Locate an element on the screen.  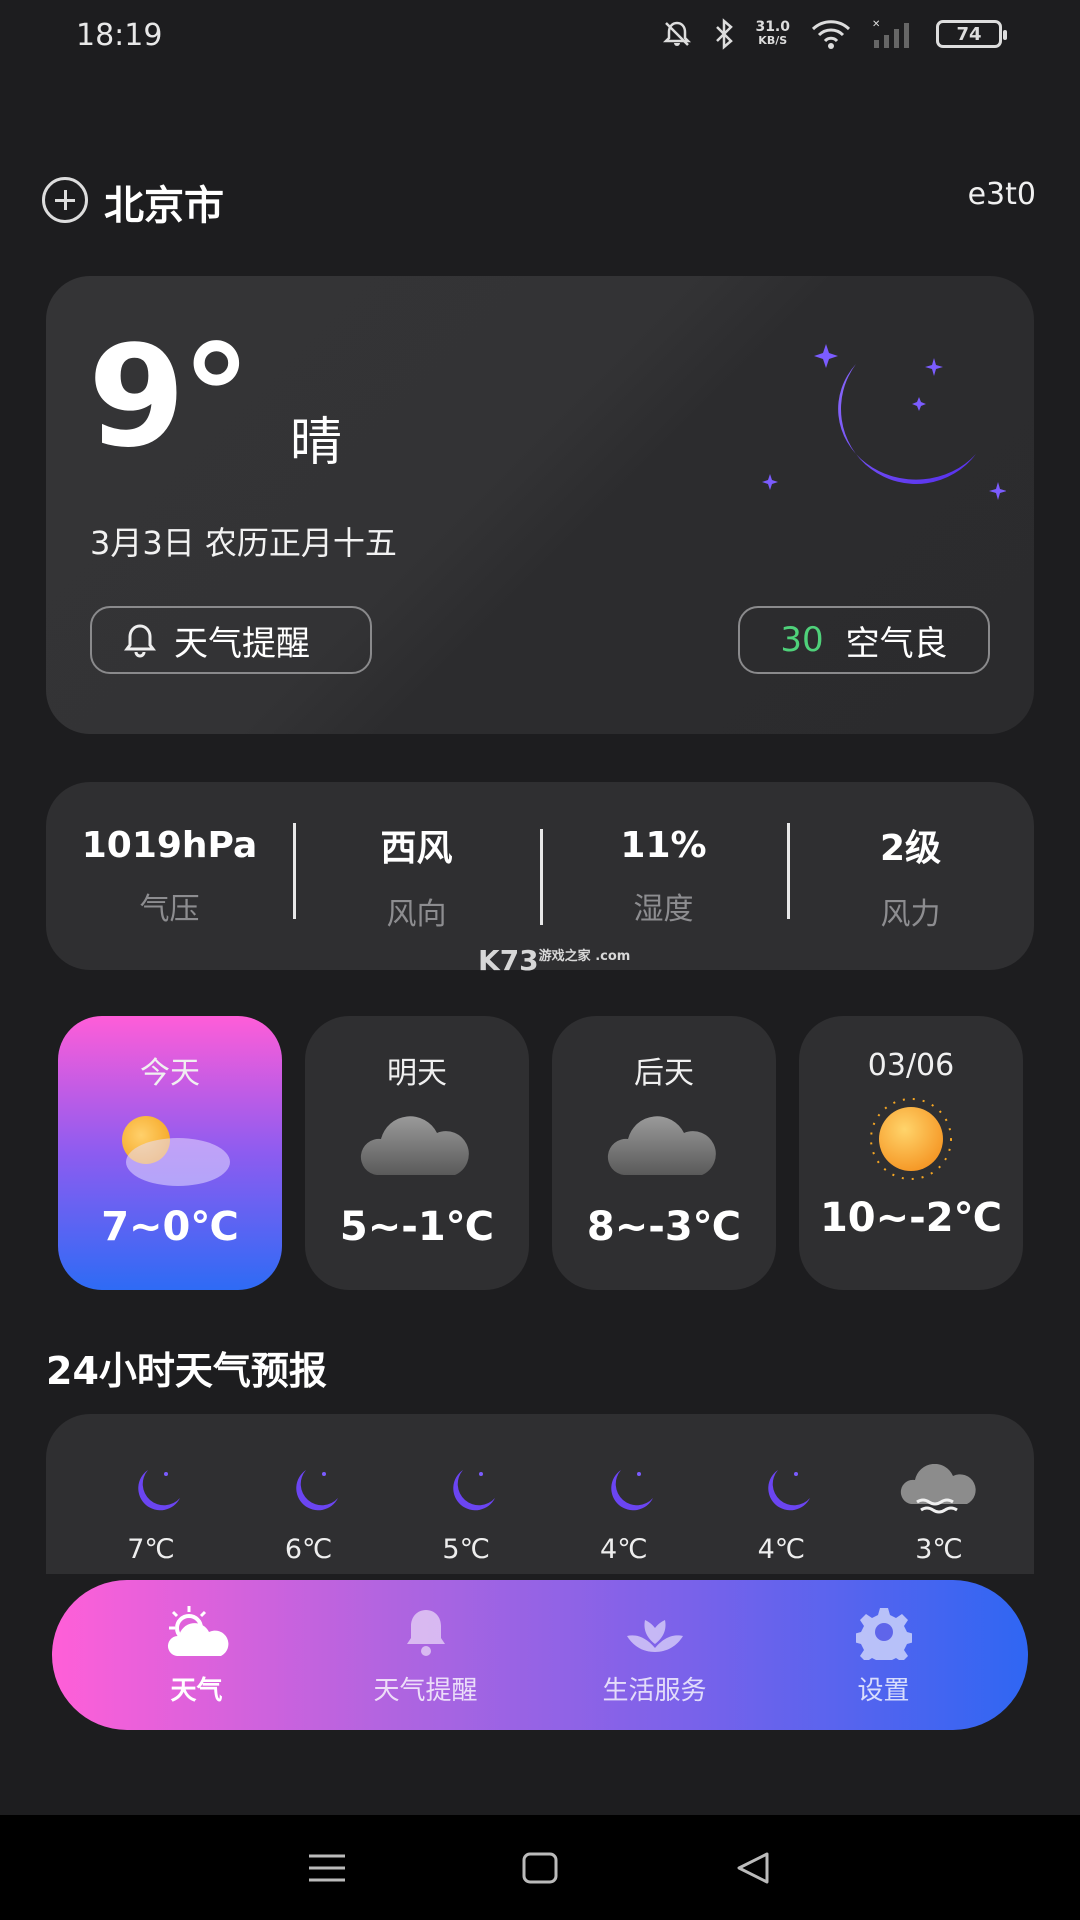
tab-weather-reminder: 天气提醒 is located at coordinates (426, 1655).